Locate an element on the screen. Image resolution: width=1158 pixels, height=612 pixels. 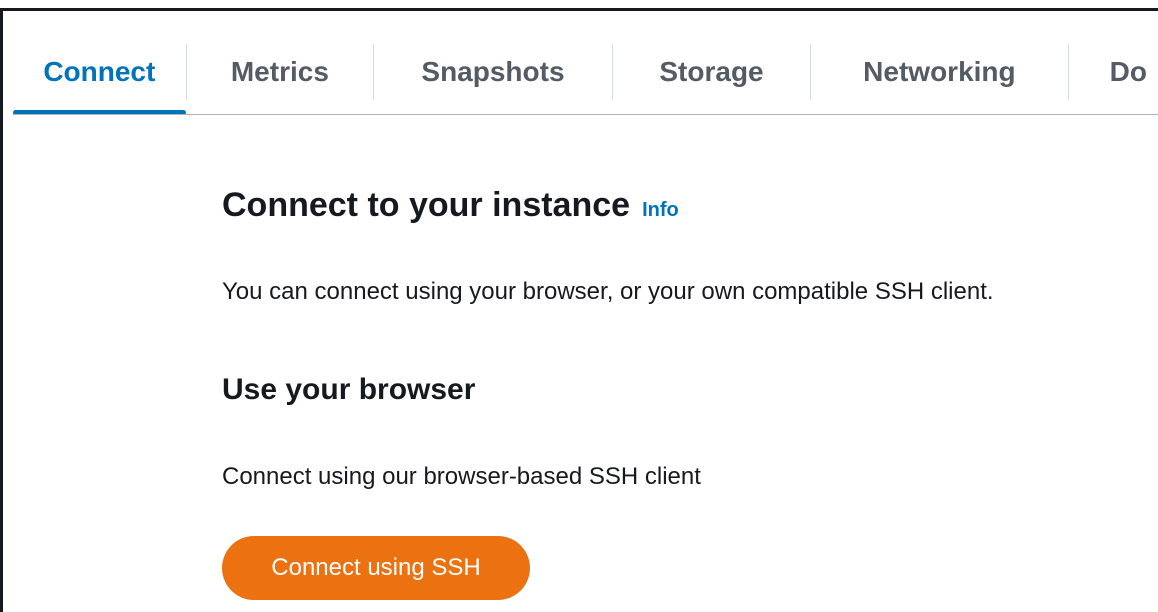
tab-networking: Networking is located at coordinates (939, 71).